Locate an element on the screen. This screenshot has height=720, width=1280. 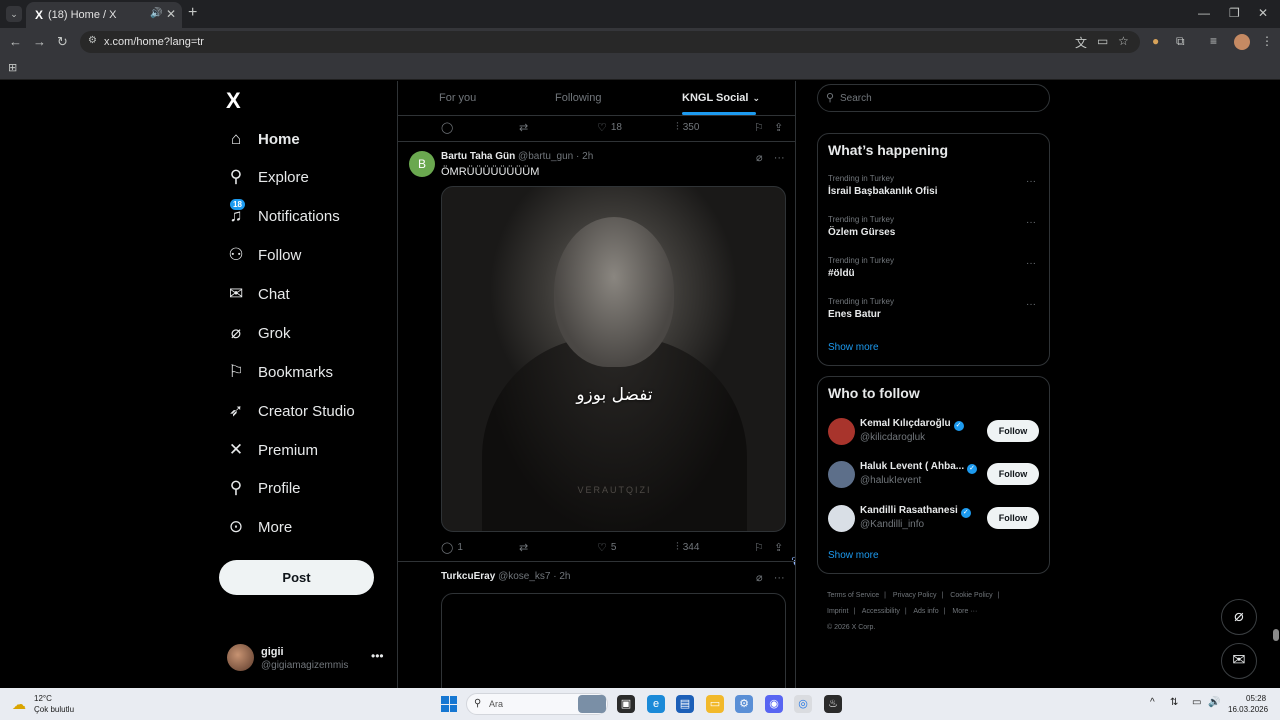
reload-icon: ↻ is located at coordinates (62, 42).